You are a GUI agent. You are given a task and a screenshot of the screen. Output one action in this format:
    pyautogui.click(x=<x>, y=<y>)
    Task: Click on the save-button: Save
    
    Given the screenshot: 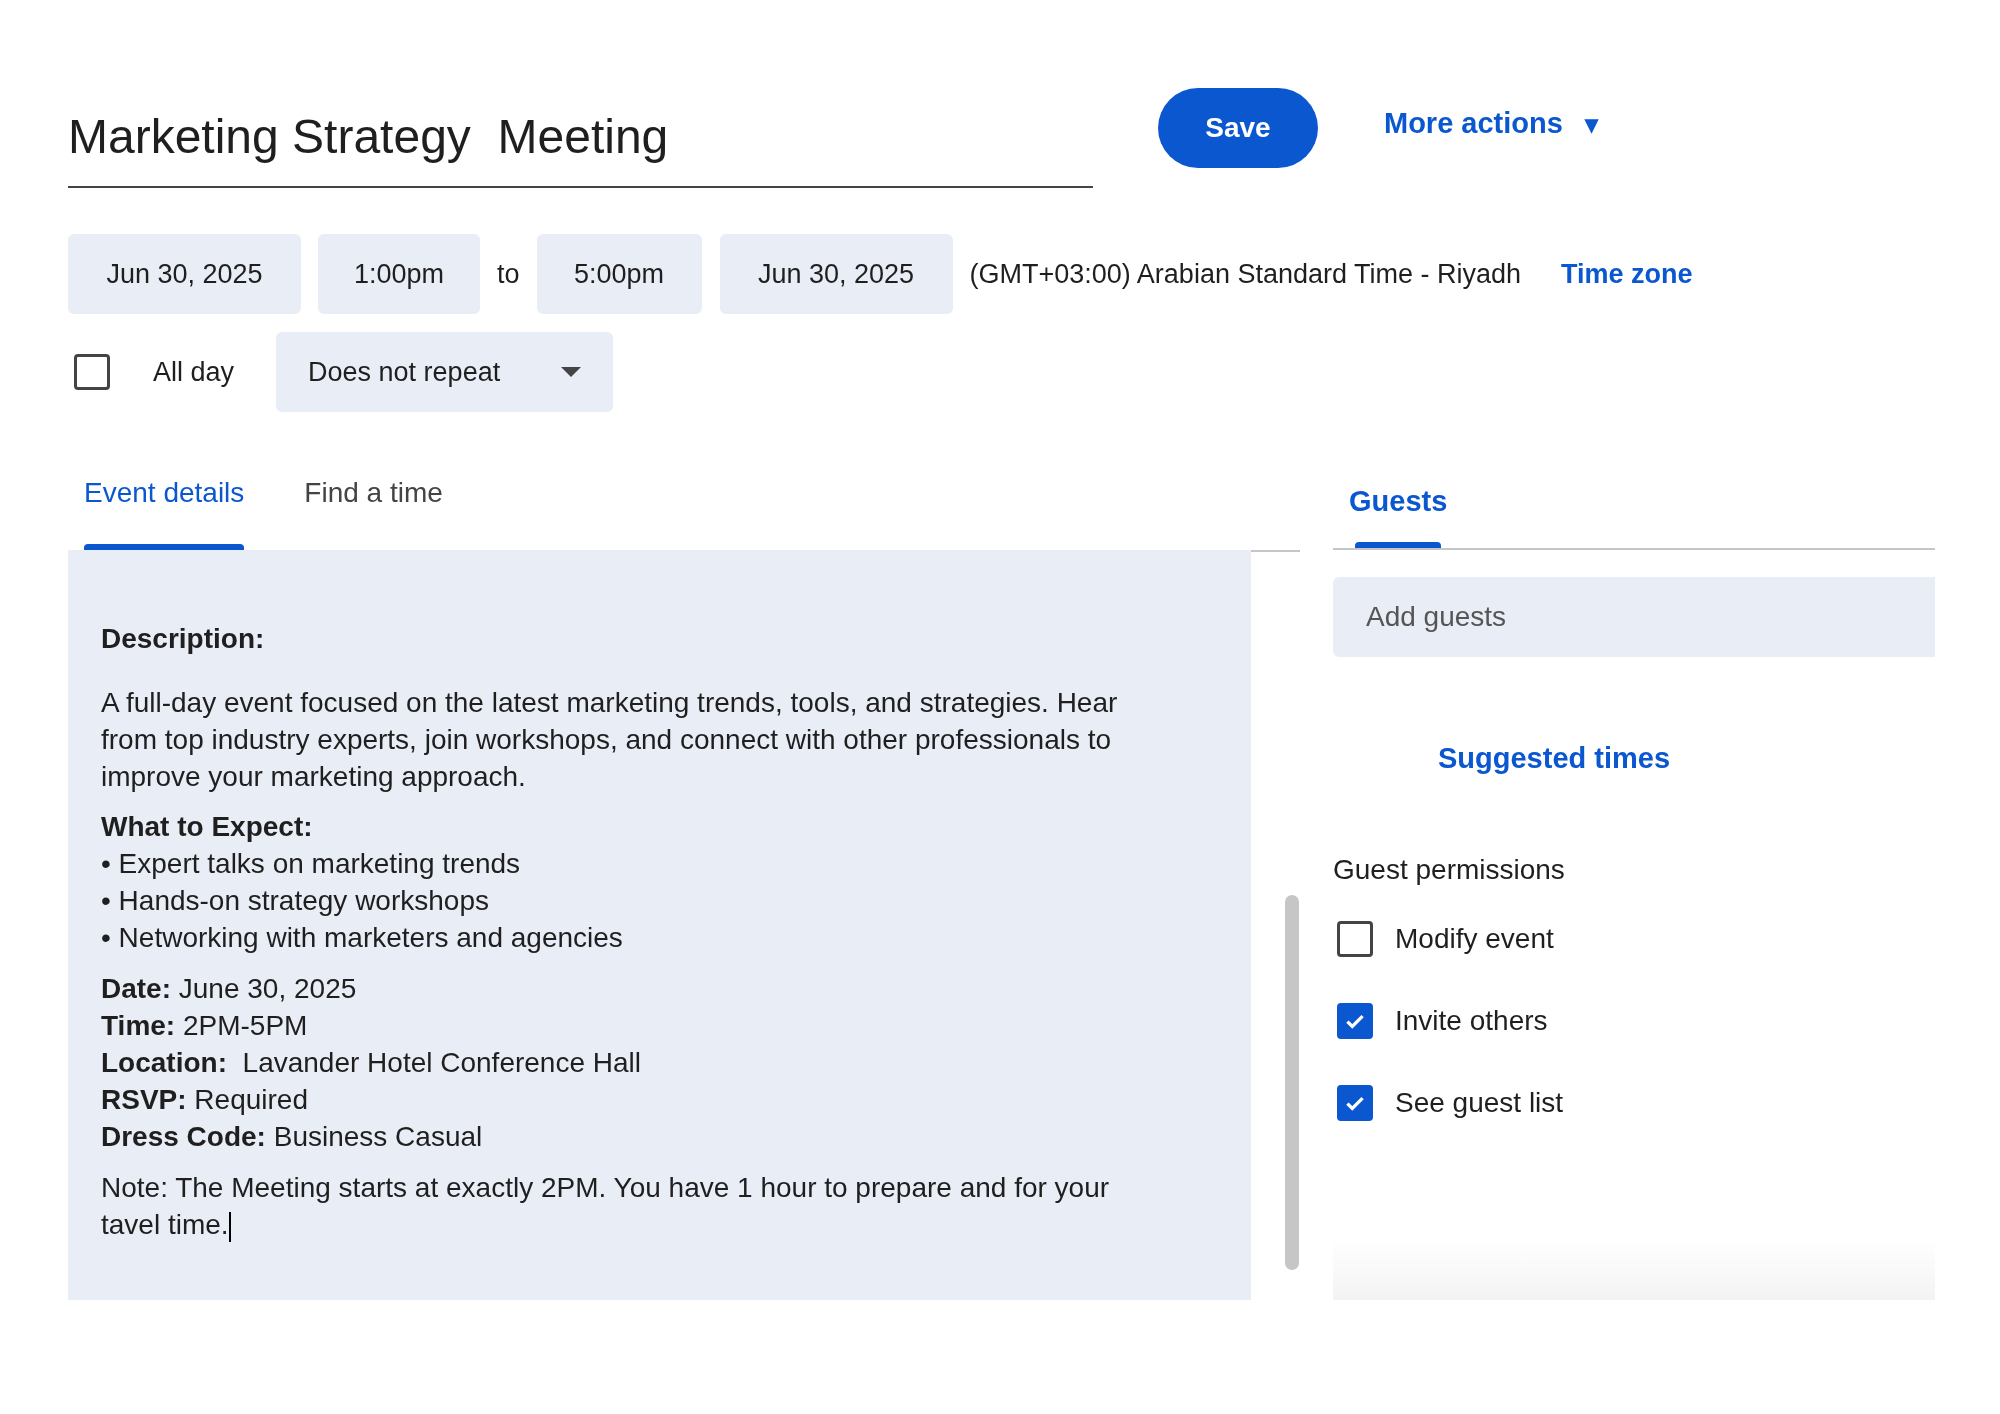 What is the action you would take?
    pyautogui.click(x=1238, y=128)
    